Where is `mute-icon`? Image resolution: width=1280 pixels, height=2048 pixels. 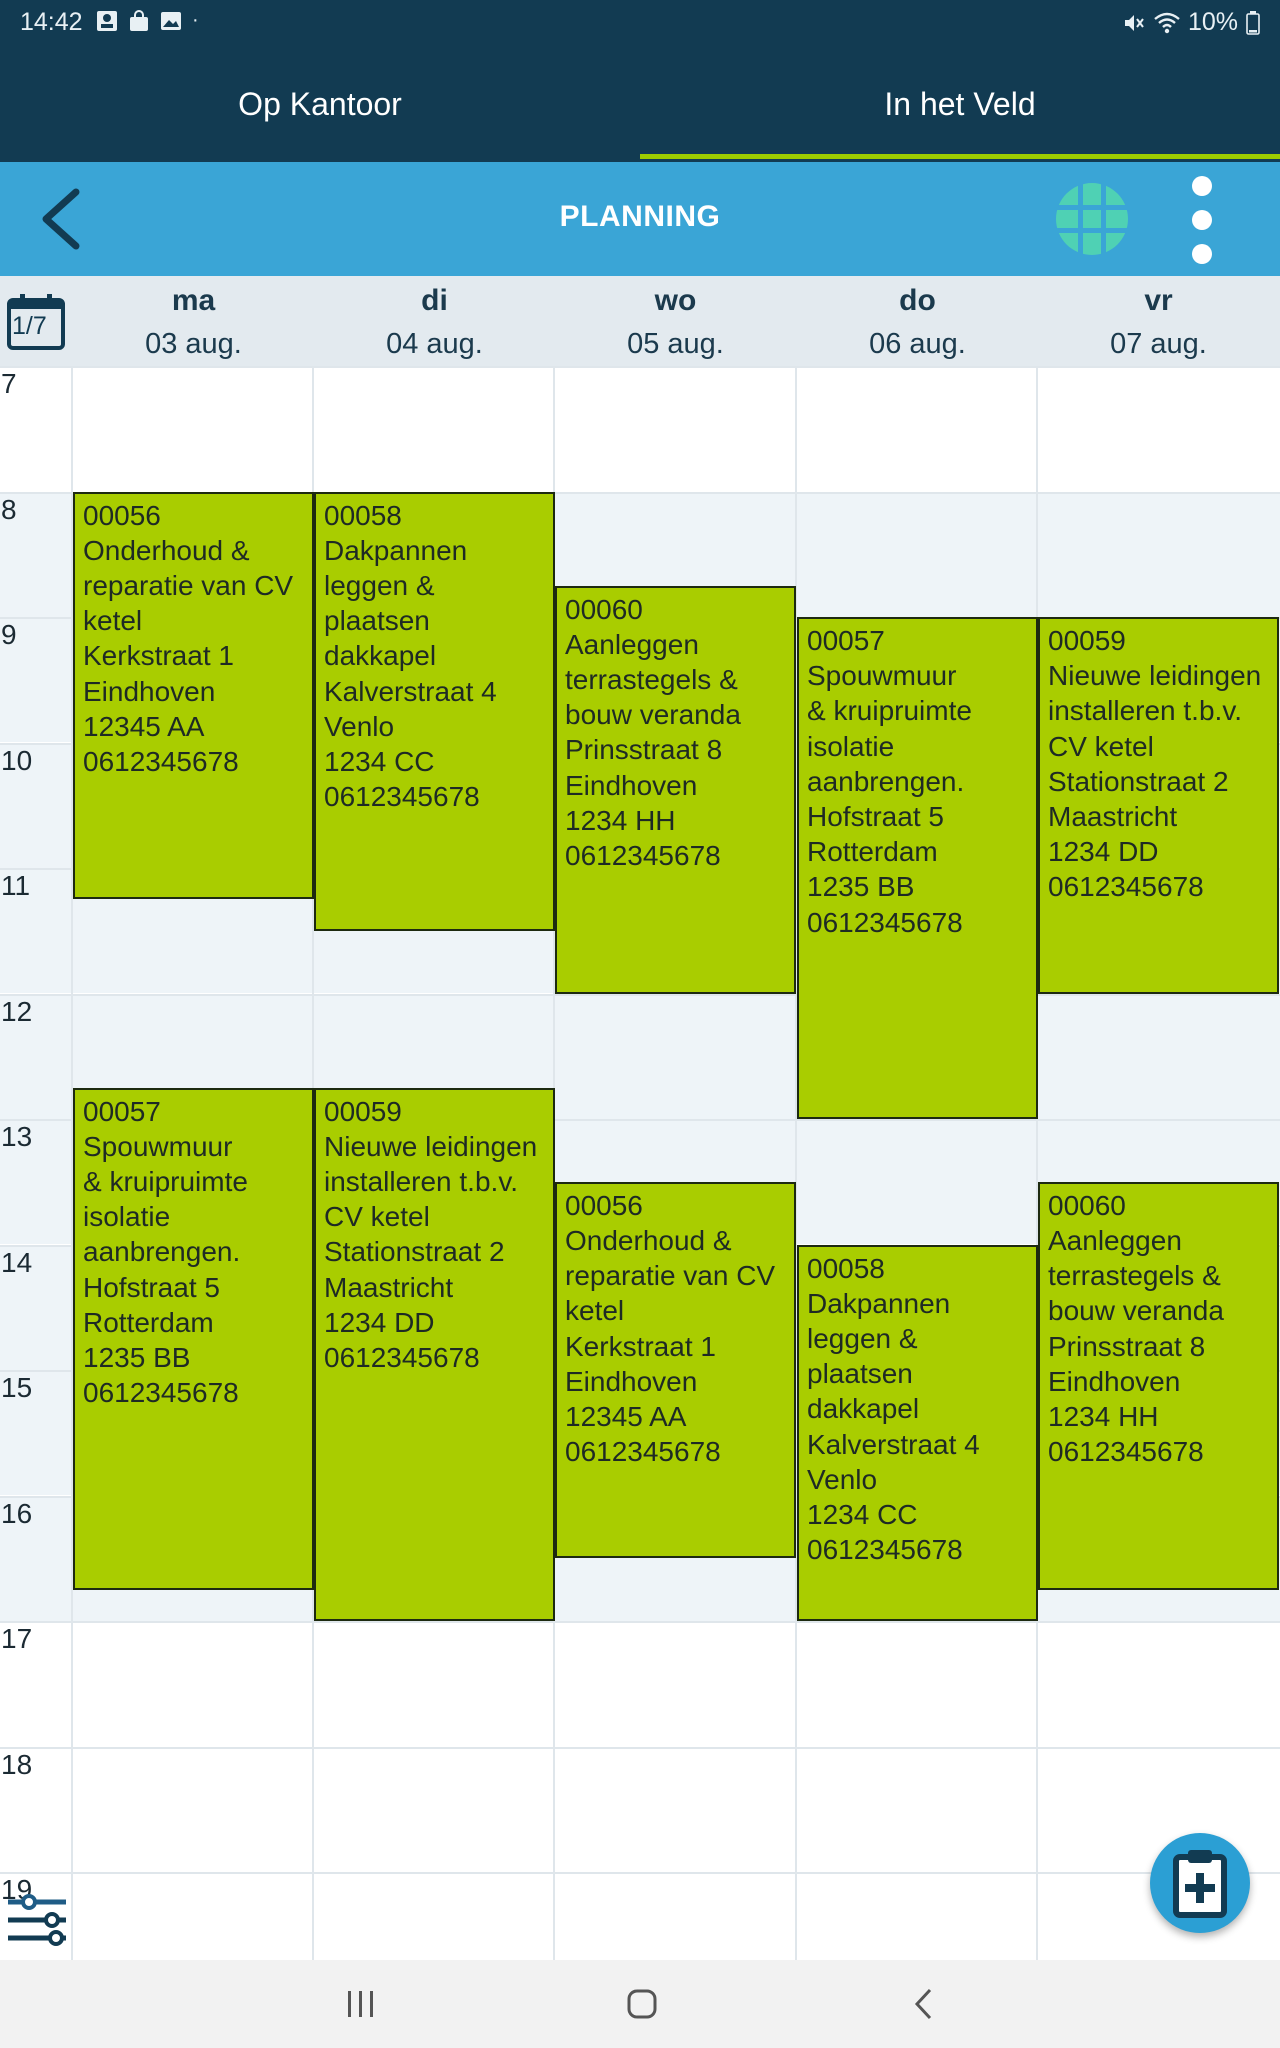
mute-icon is located at coordinates (1134, 22).